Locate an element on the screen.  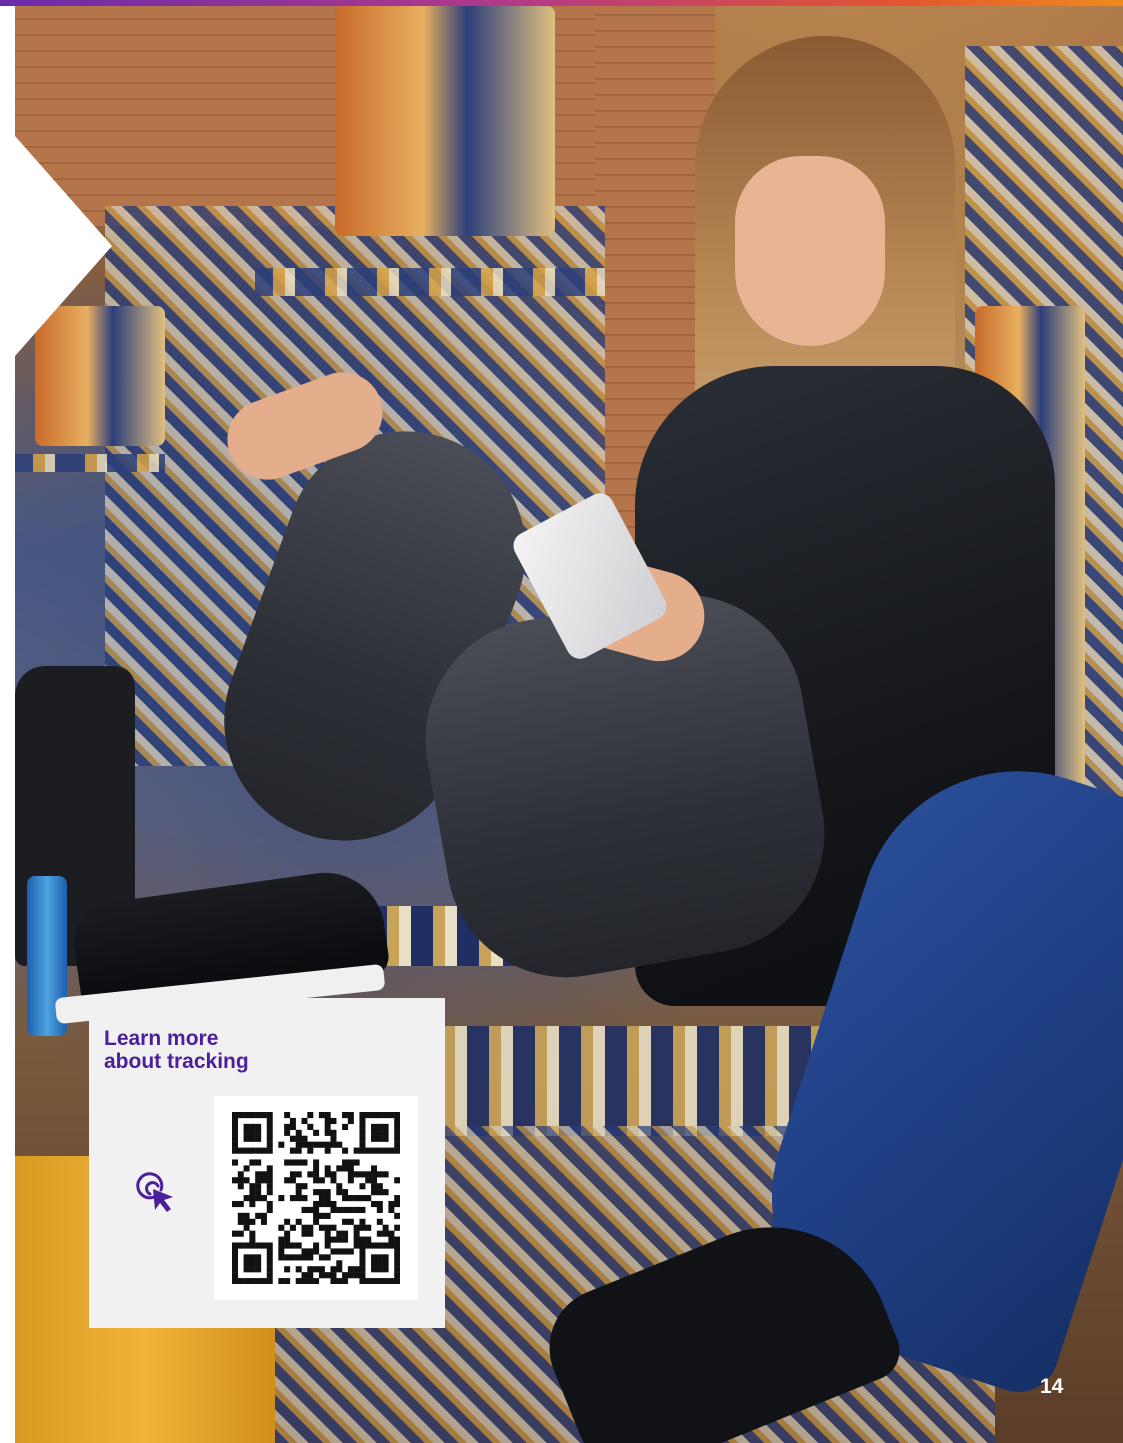
chevron-notch-shape is located at coordinates (56, 216).